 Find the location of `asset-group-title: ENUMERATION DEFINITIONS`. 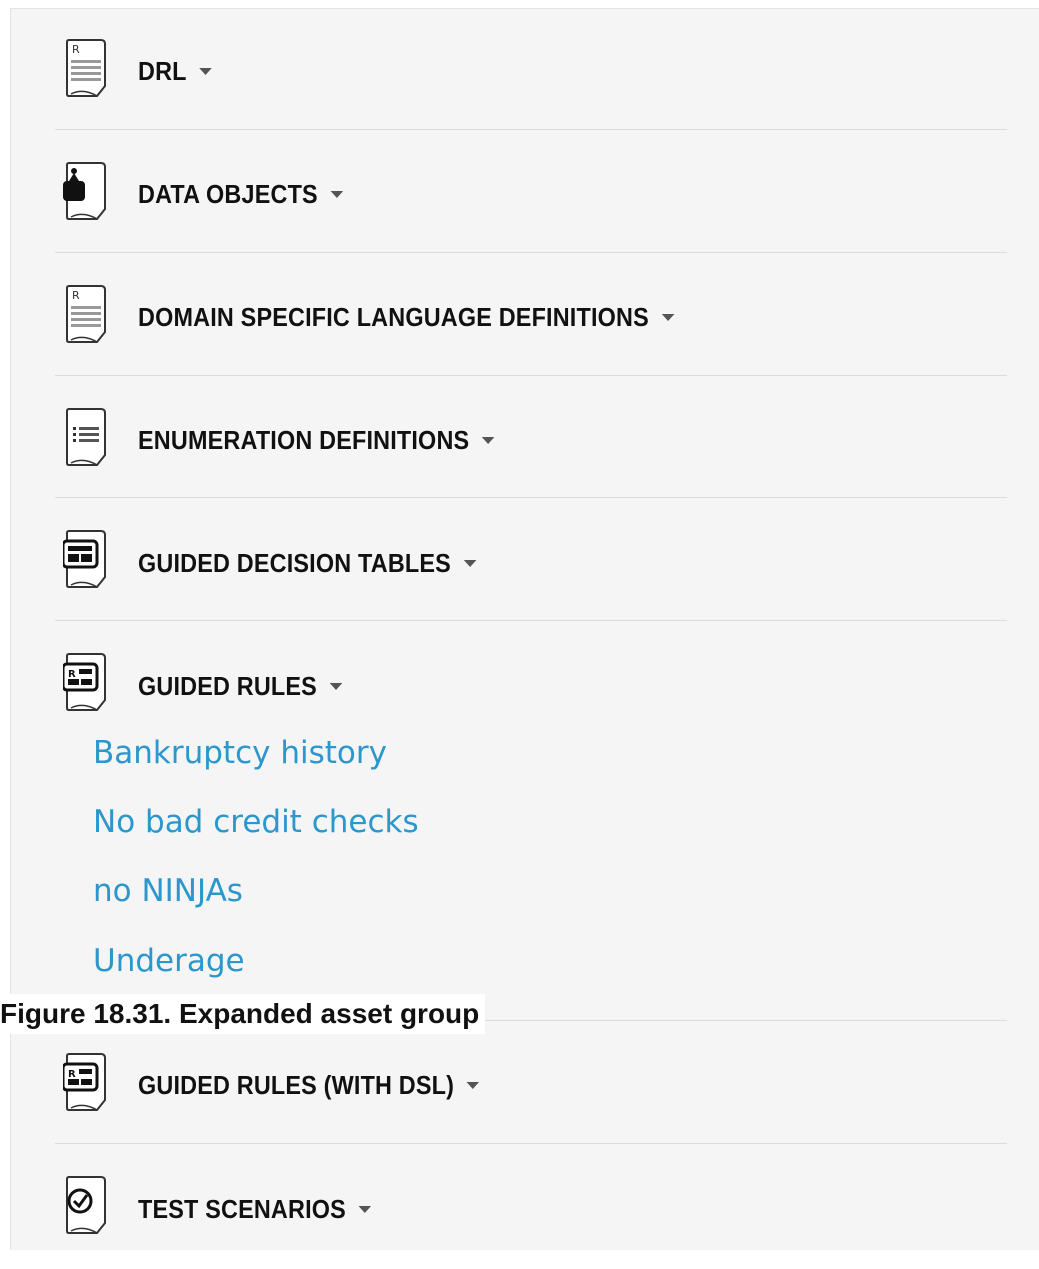

asset-group-title: ENUMERATION DEFINITIONS is located at coordinates (316, 440).